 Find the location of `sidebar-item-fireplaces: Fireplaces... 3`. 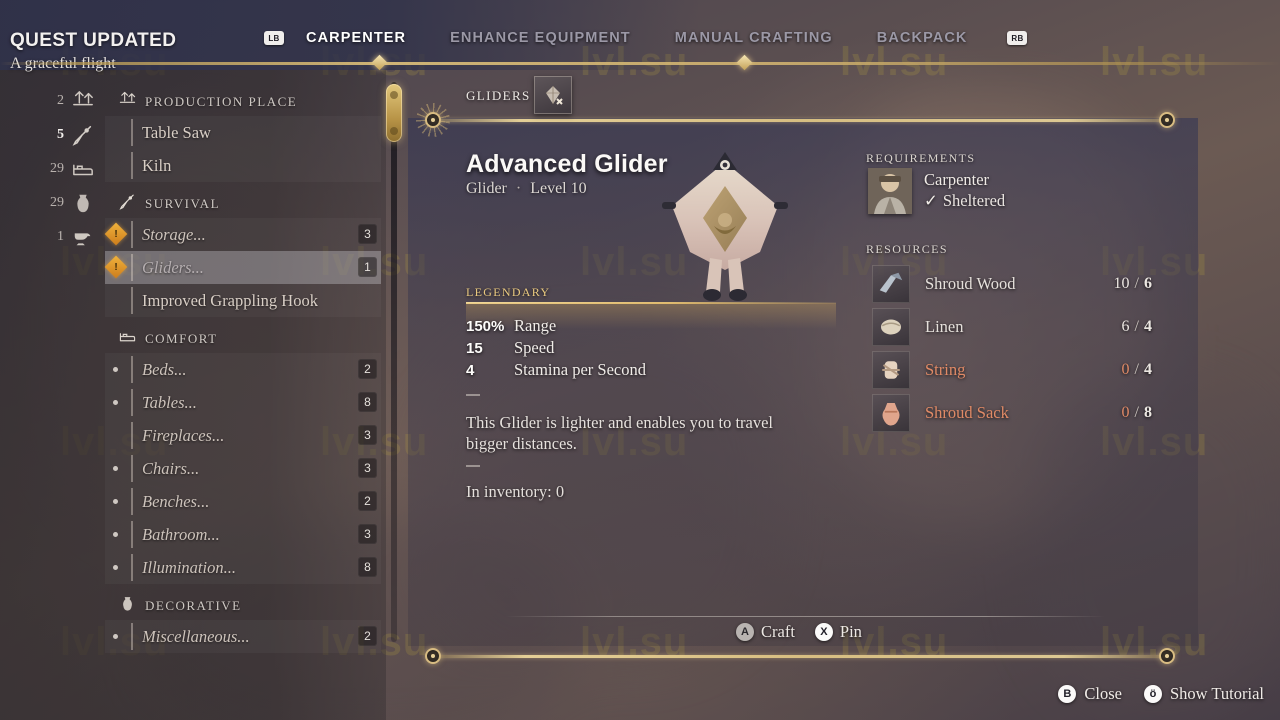

sidebar-item-fireplaces: Fireplaces... 3 is located at coordinates (243, 435).